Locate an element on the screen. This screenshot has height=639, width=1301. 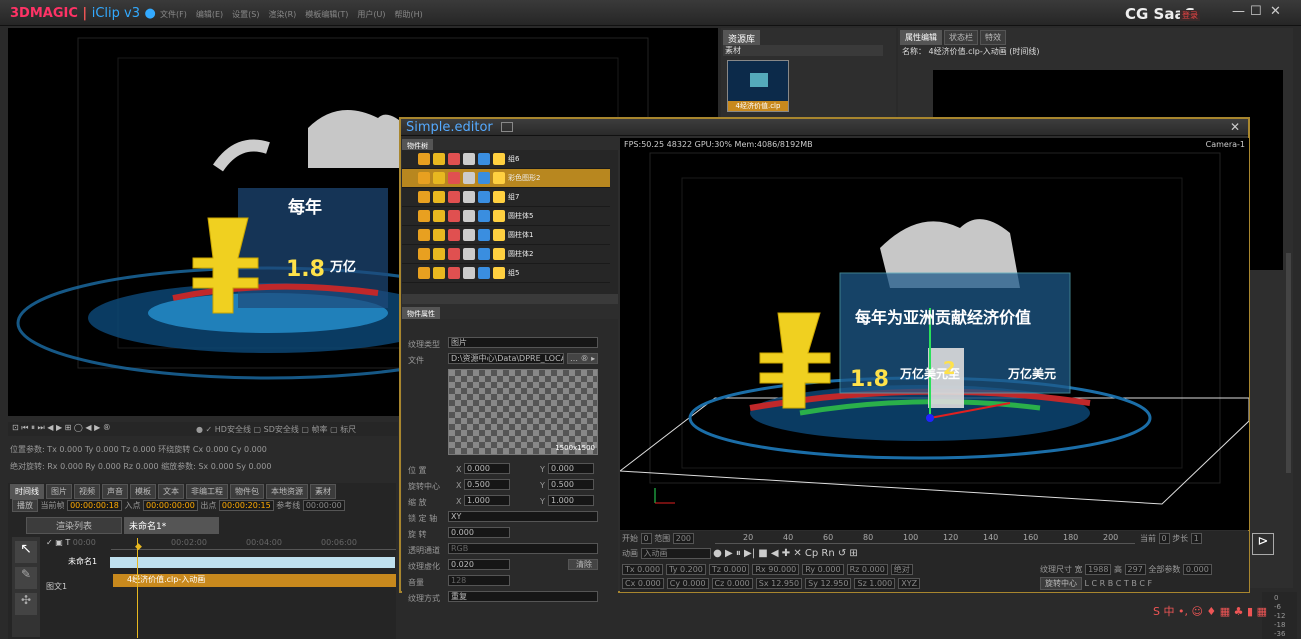
timeline-tab: 声音 is located at coordinates (115, 491).